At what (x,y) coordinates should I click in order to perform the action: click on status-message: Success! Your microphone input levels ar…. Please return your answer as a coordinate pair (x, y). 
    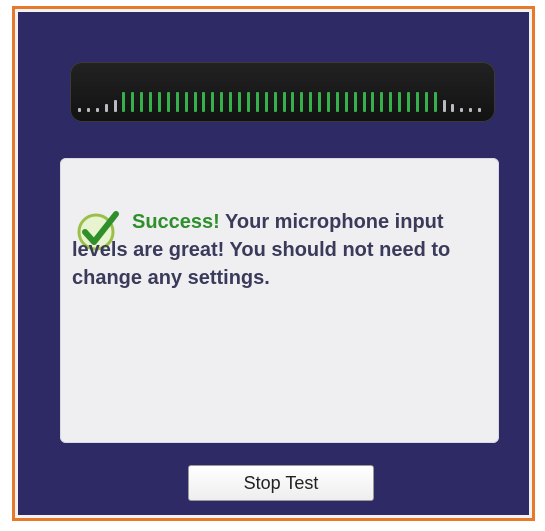
    Looking at the image, I should click on (277, 250).